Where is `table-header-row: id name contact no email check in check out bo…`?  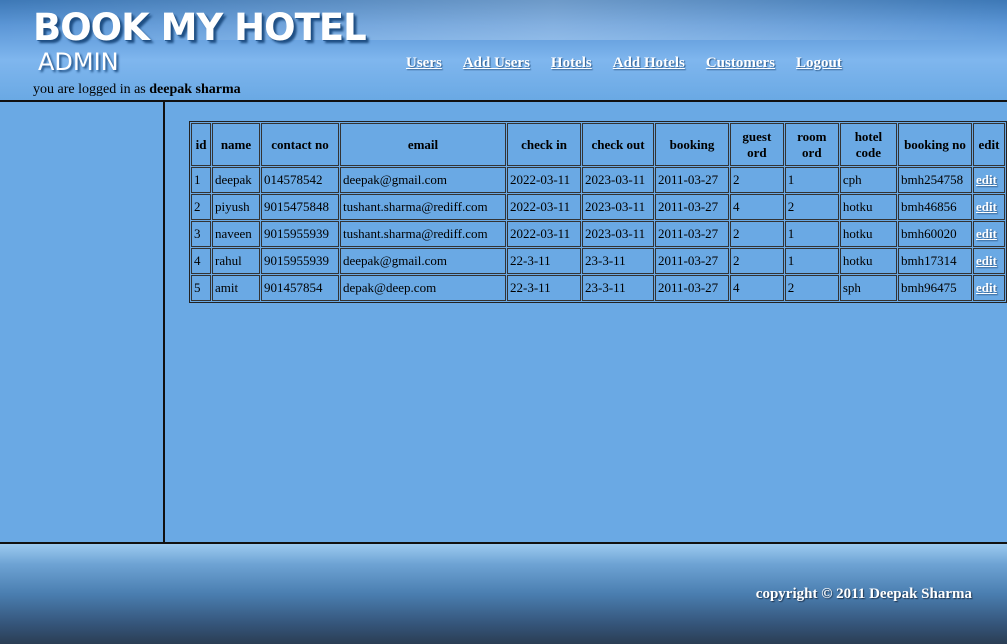
table-header-row: id name contact no email check in check out bo… is located at coordinates (598, 144).